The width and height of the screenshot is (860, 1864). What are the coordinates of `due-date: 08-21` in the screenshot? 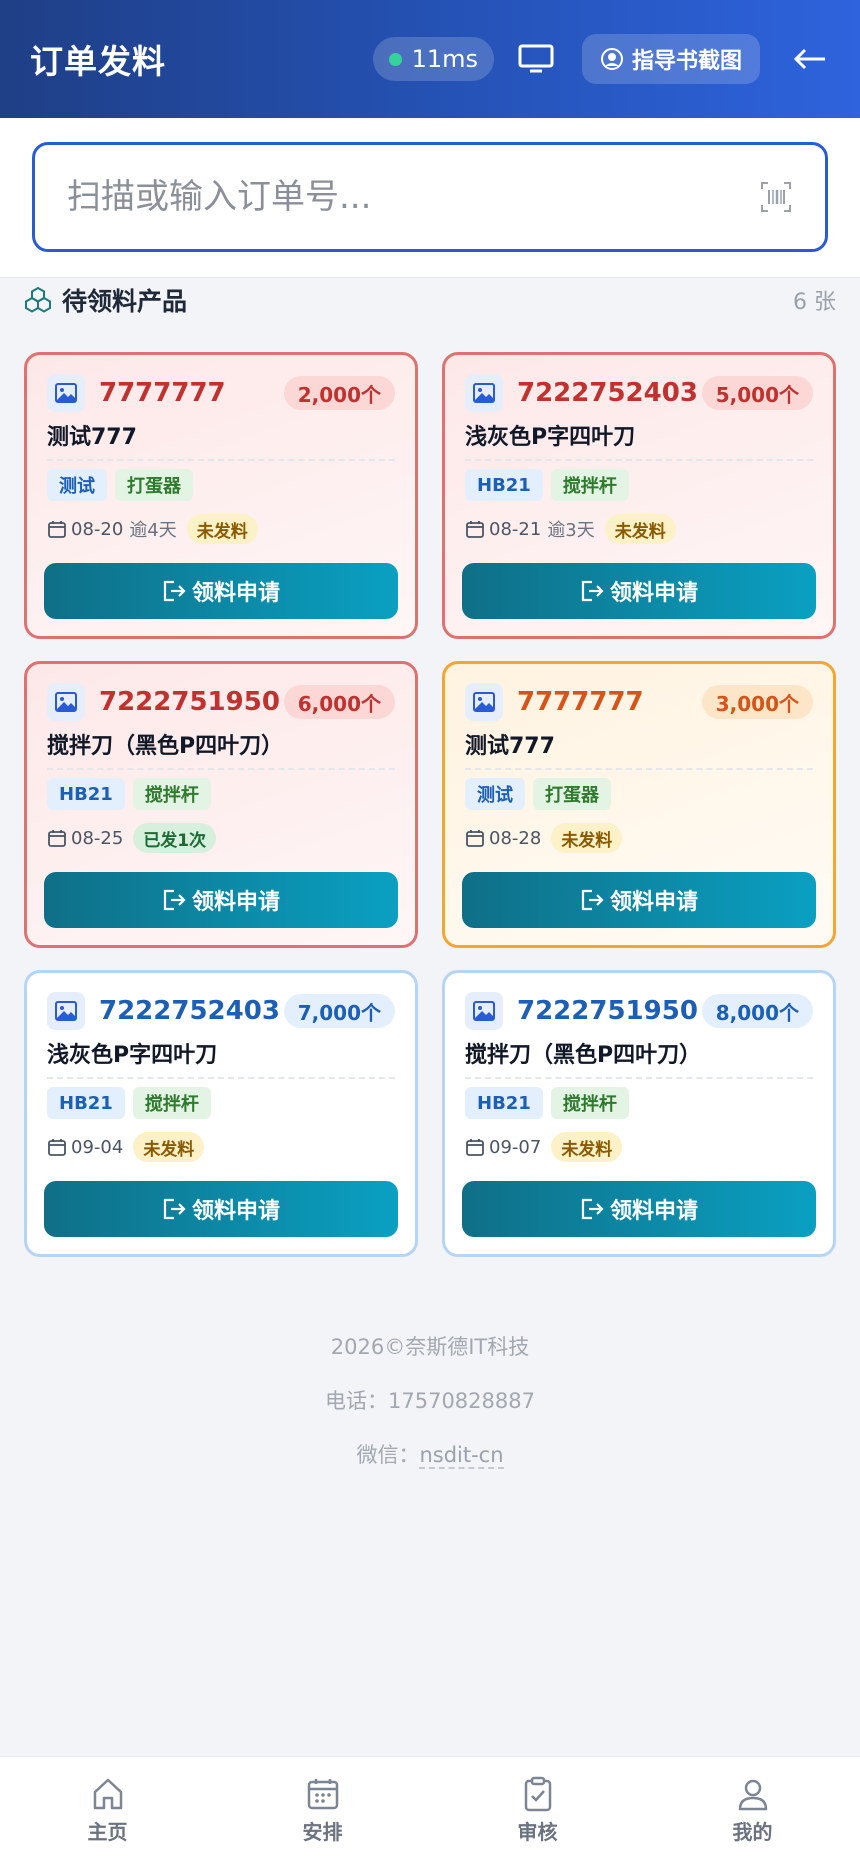 It's located at (515, 529).